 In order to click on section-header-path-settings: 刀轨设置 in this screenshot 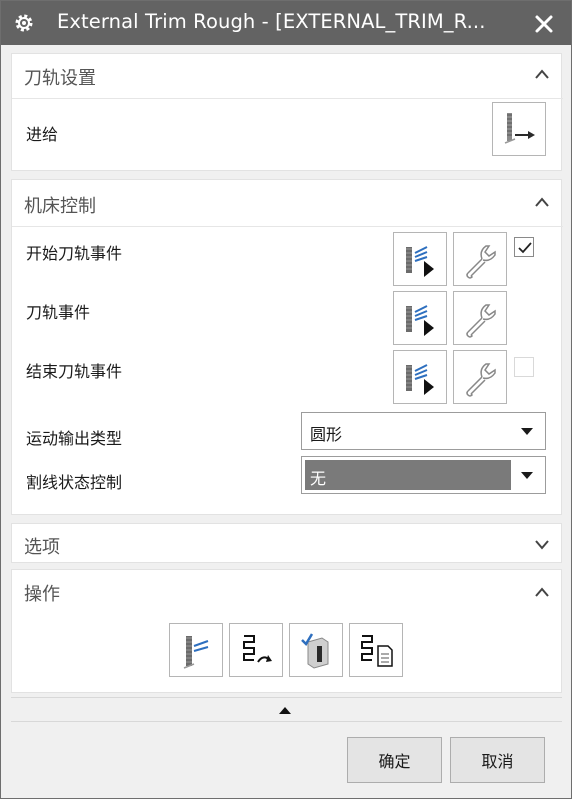, I will do `click(60, 77)`.